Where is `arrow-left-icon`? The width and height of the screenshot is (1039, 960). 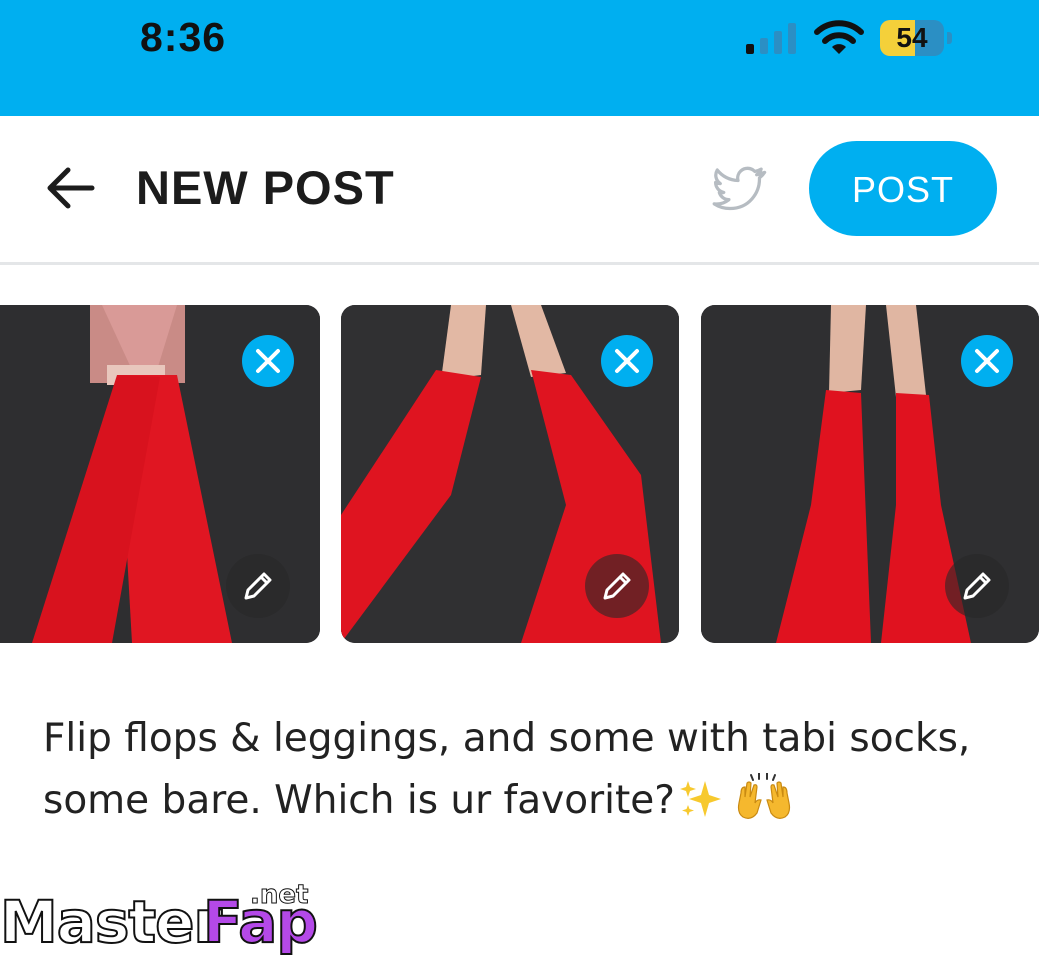 arrow-left-icon is located at coordinates (71, 188).